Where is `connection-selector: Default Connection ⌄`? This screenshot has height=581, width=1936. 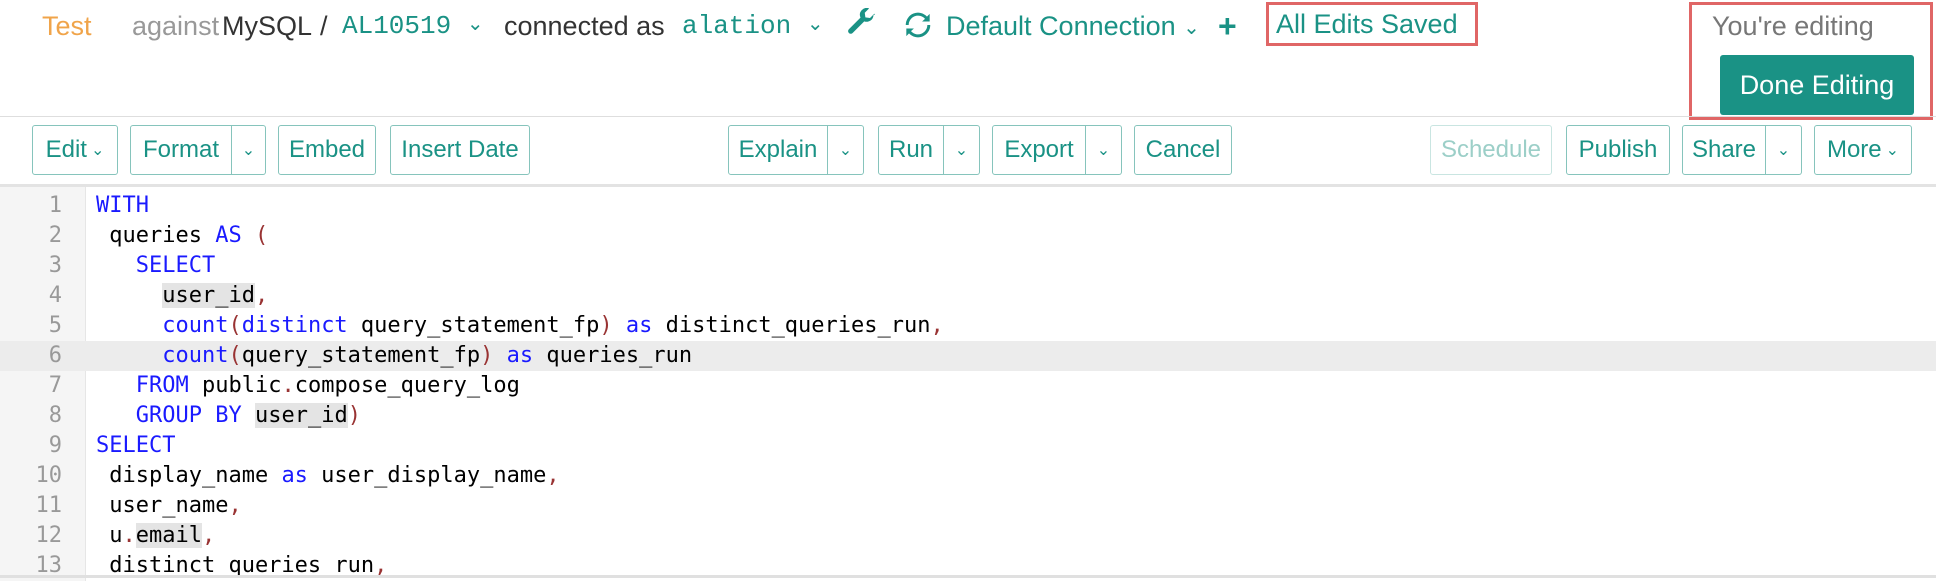 connection-selector: Default Connection ⌄ is located at coordinates (1073, 26).